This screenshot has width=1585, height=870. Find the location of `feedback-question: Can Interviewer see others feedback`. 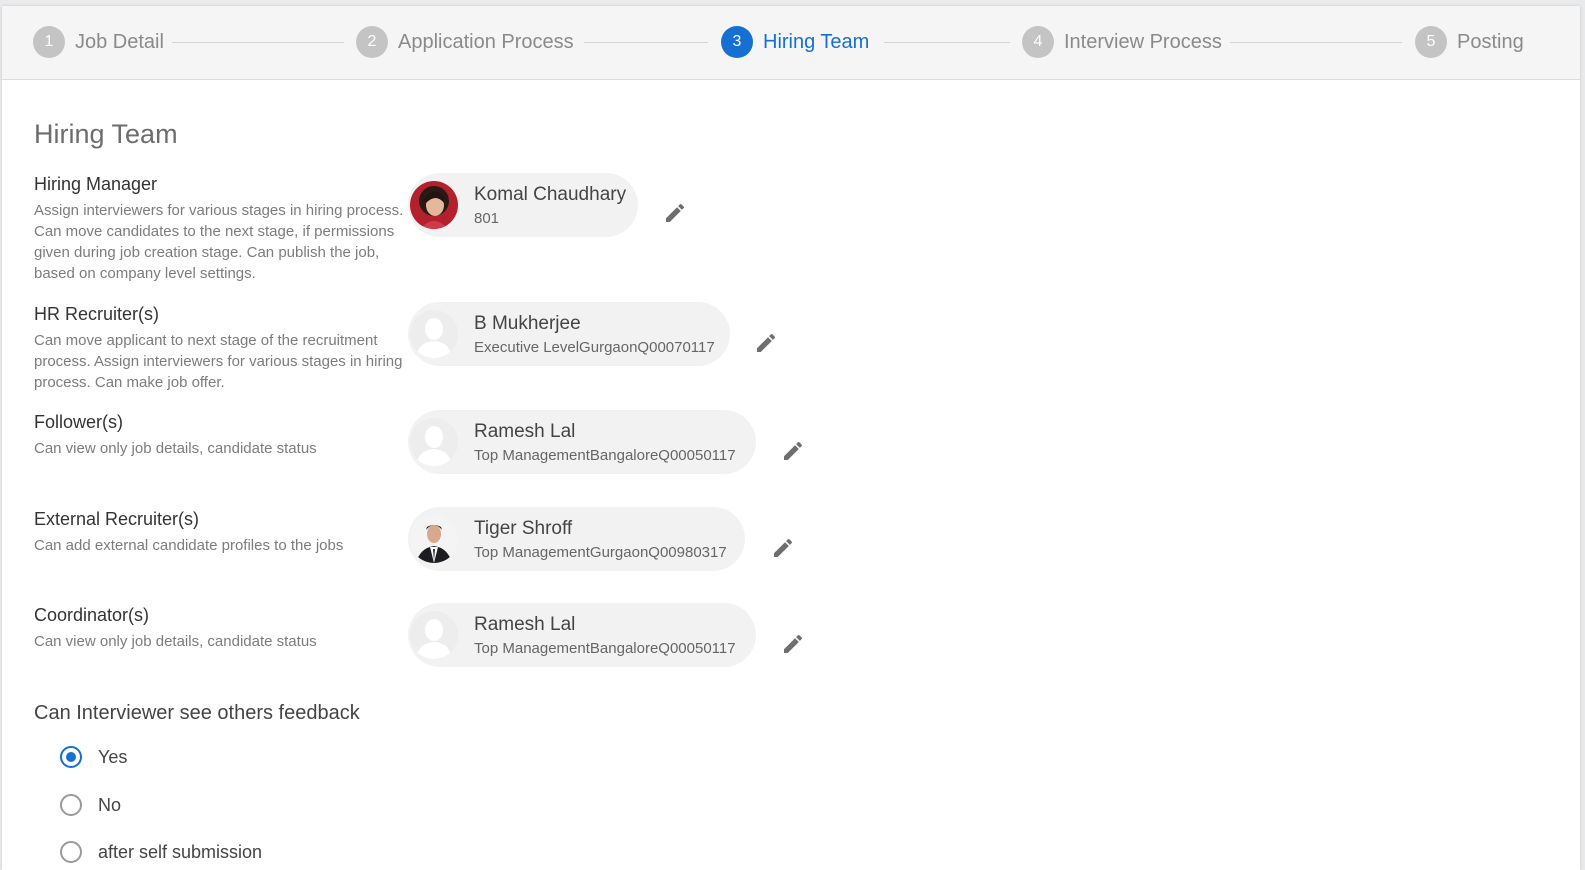

feedback-question: Can Interviewer see others feedback is located at coordinates (197, 713).